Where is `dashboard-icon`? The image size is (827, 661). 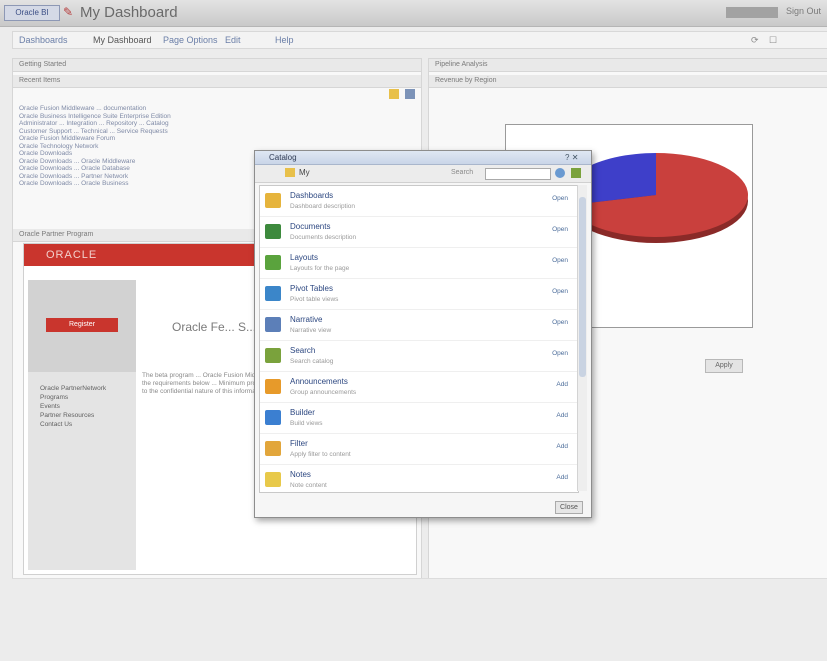
dashboard-icon is located at coordinates (273, 200).